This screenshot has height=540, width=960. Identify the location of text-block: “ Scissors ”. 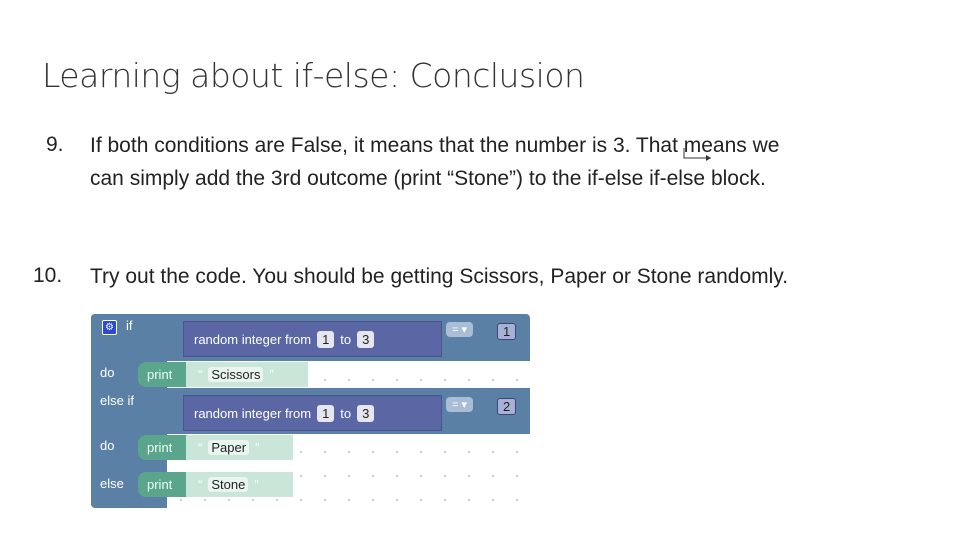
(247, 374).